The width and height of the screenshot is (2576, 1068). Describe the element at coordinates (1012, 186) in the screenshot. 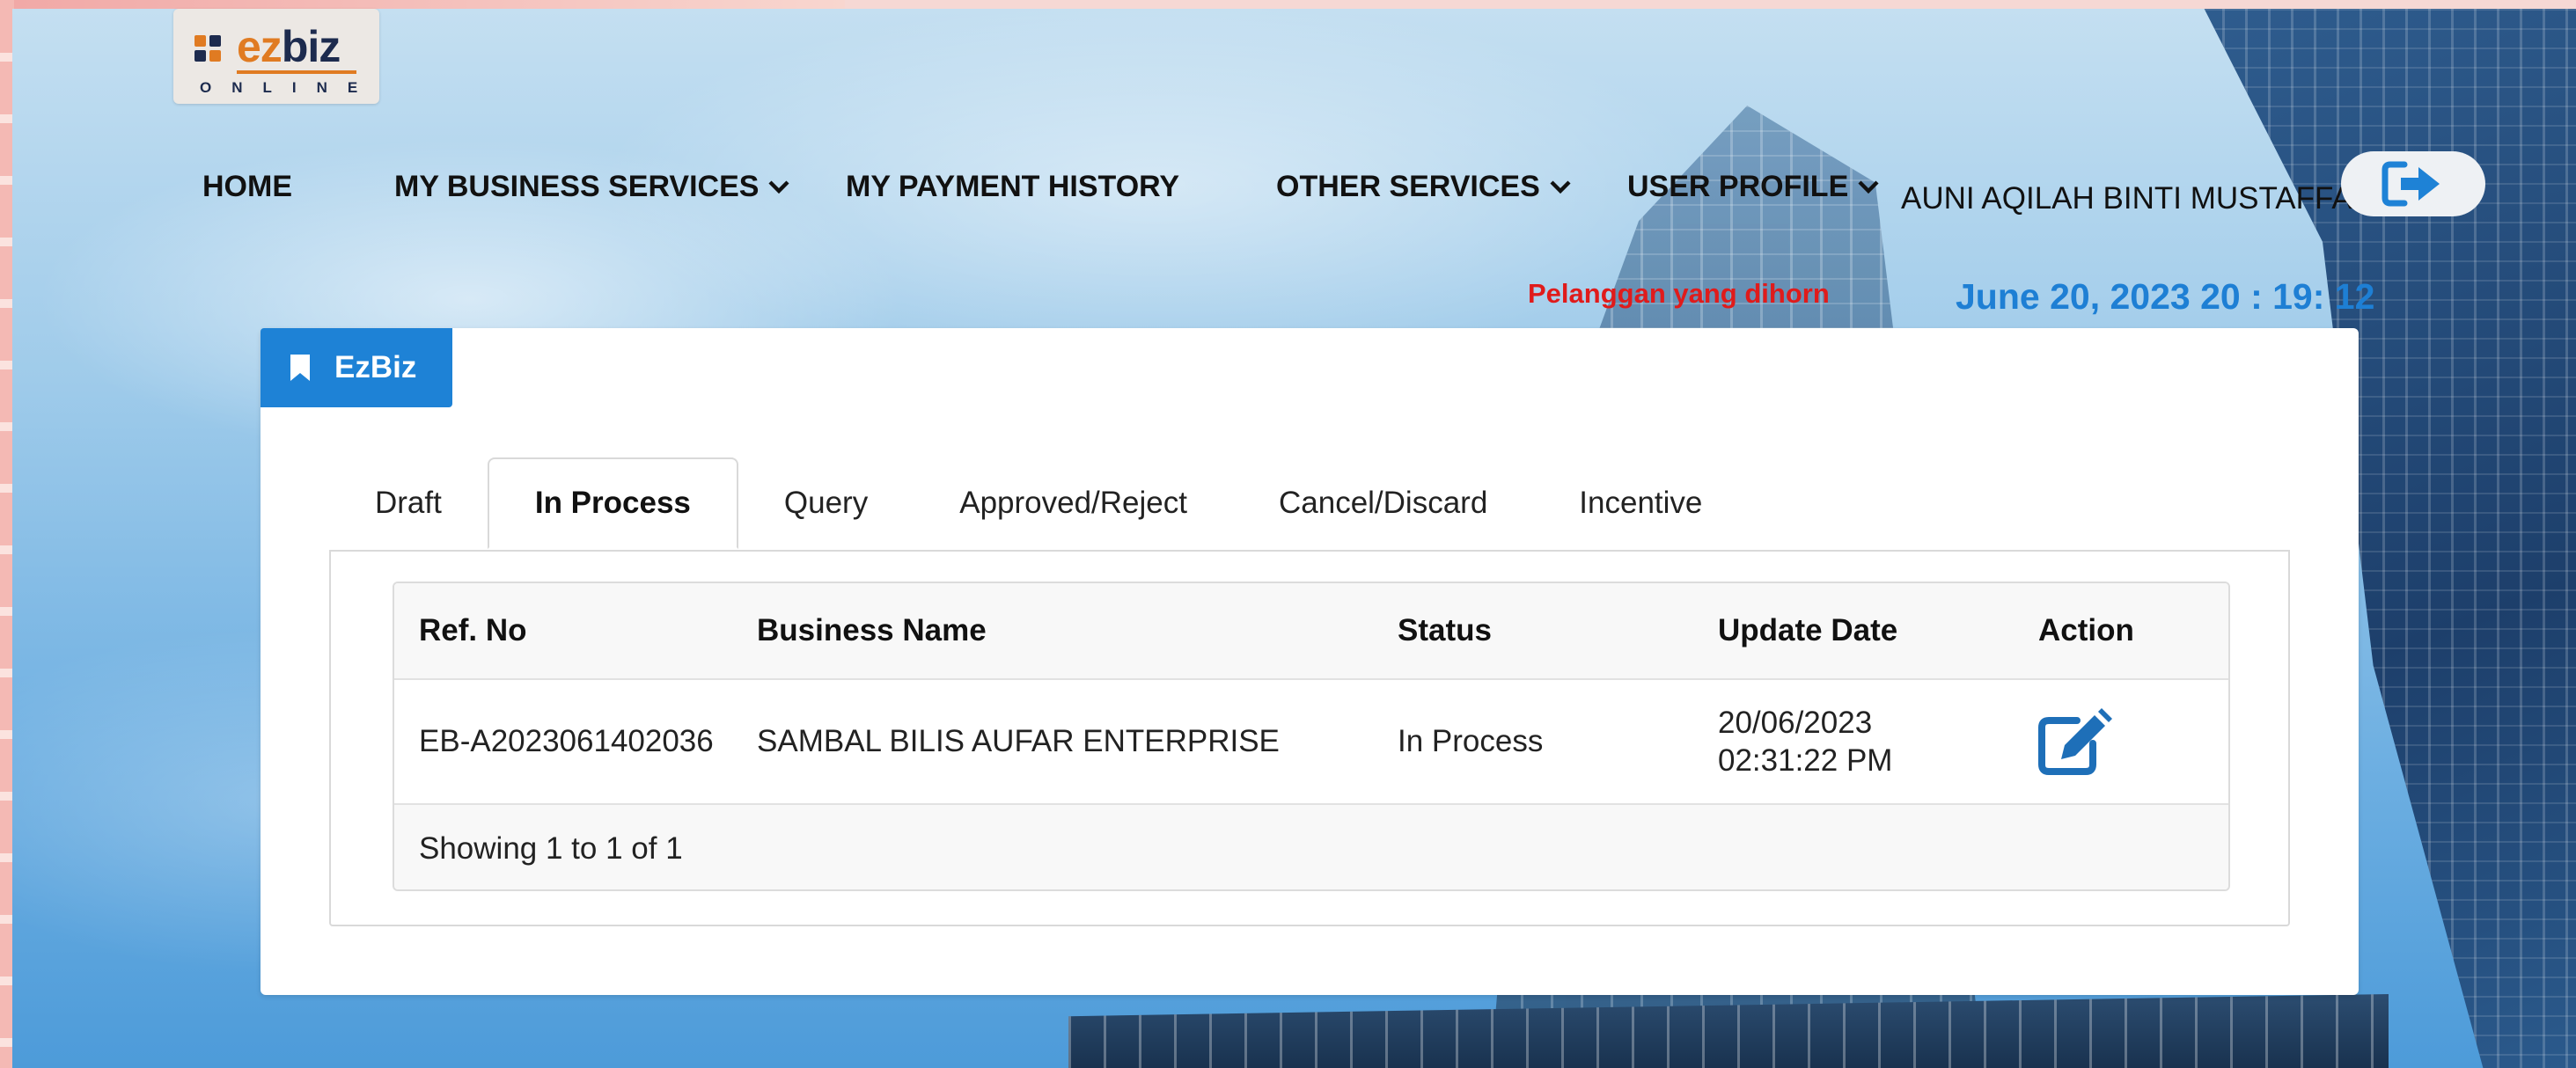

I see `nav-my-payment-history: MY PAYMENT HISTORY` at that location.